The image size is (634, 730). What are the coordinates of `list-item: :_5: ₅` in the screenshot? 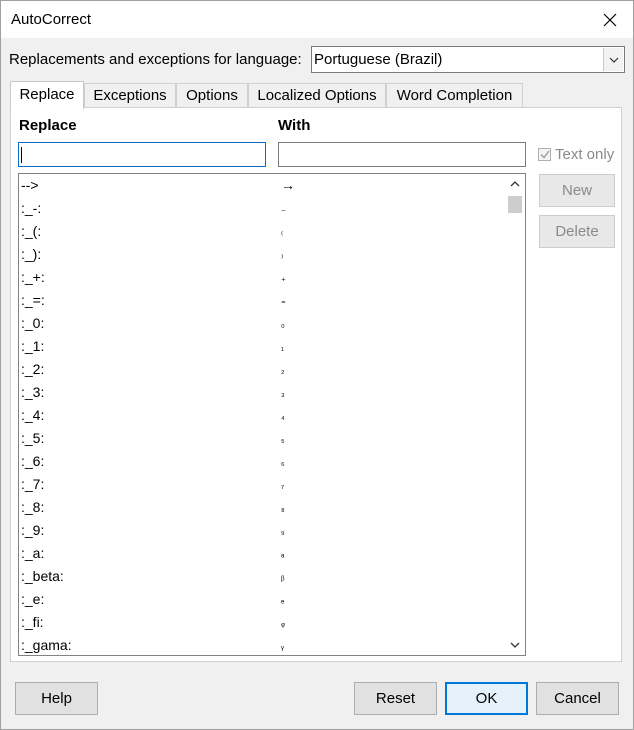 It's located at (262, 438).